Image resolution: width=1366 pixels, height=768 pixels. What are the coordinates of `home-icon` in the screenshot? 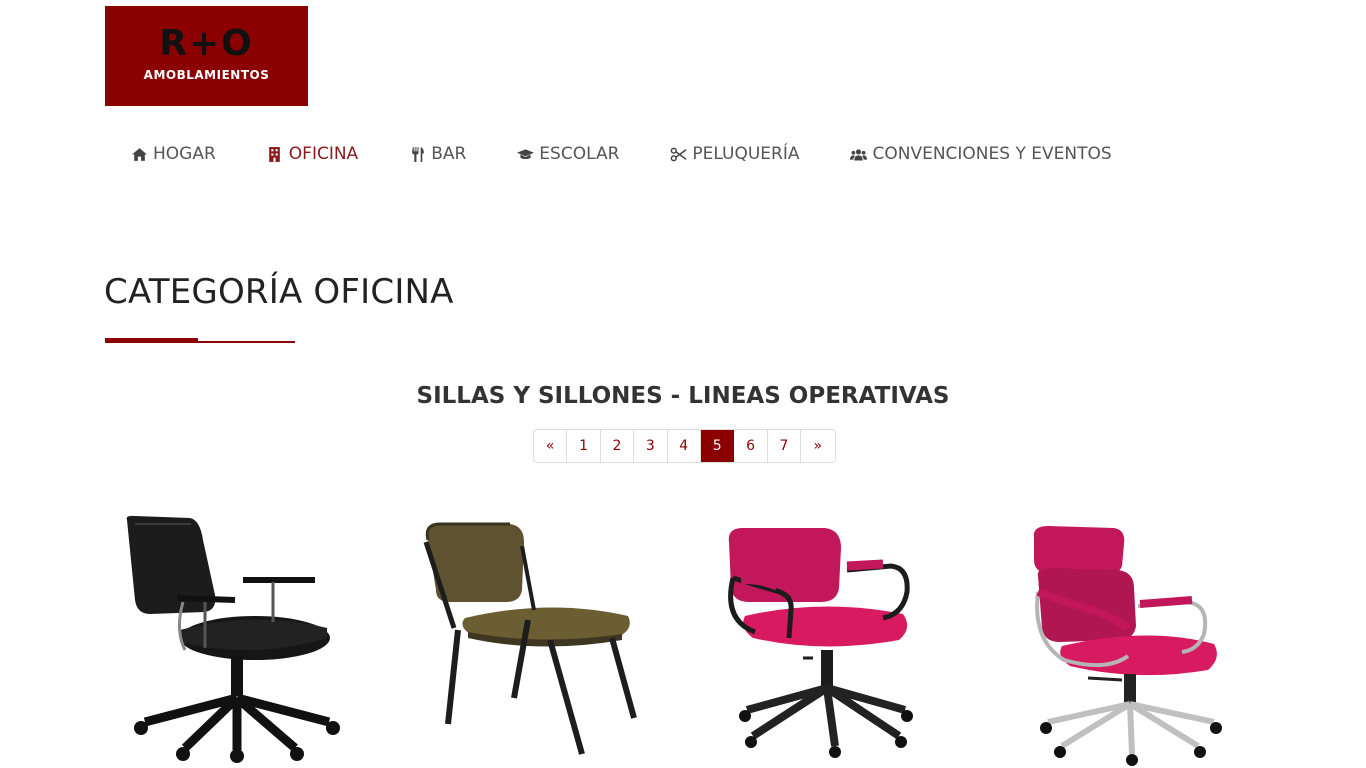 It's located at (139, 154).